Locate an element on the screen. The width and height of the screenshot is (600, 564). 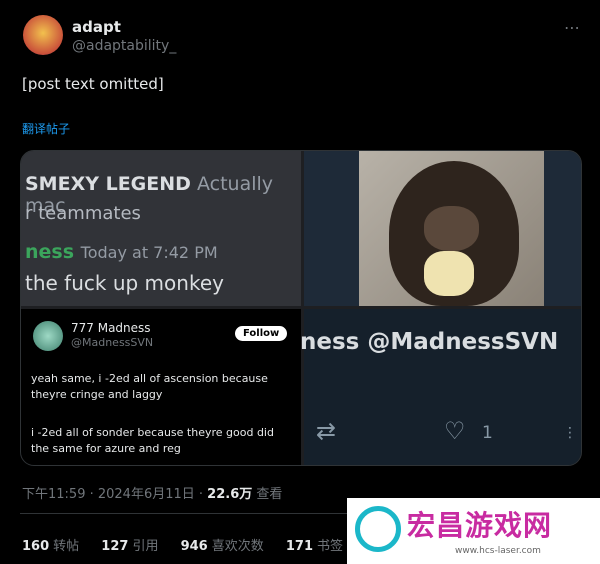
discord-message-3: the fuck up monkey is located at coordinates (124, 283).